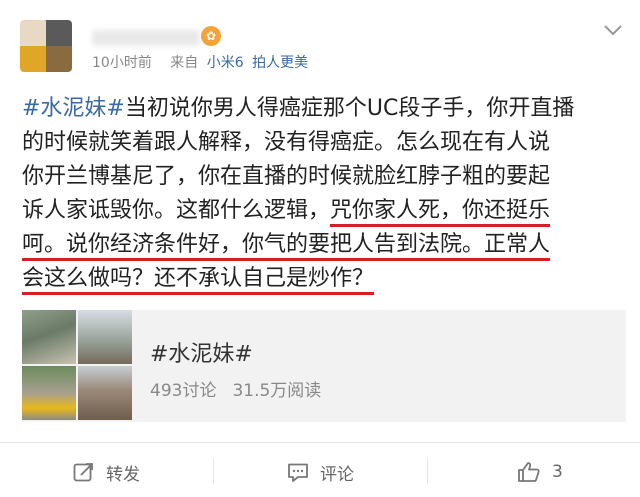 The image size is (640, 497). I want to click on repost-button: 转发, so click(106, 472).